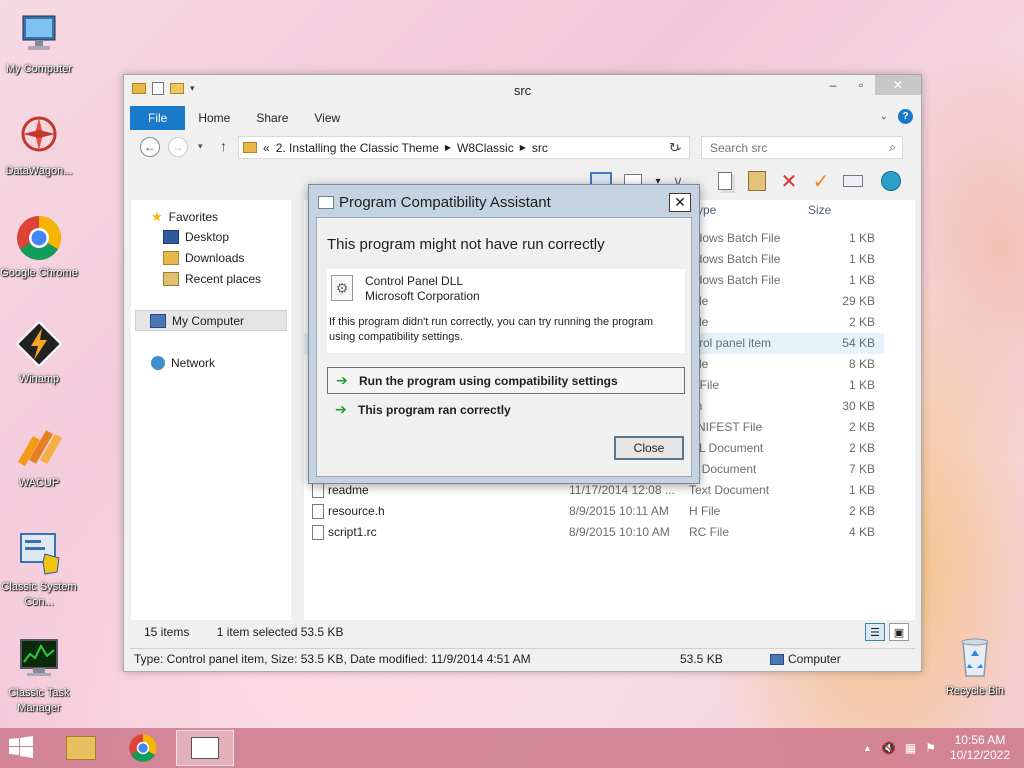  What do you see at coordinates (899, 632) in the screenshot?
I see `large-icons-view-button: ▣` at bounding box center [899, 632].